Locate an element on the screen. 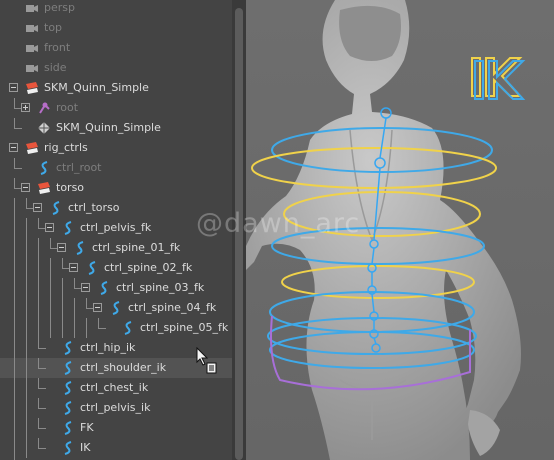 This screenshot has width=554, height=460. outliner-item-ctrl-pelvis-ik: ctrl_pelvis_ik is located at coordinates (116, 408).